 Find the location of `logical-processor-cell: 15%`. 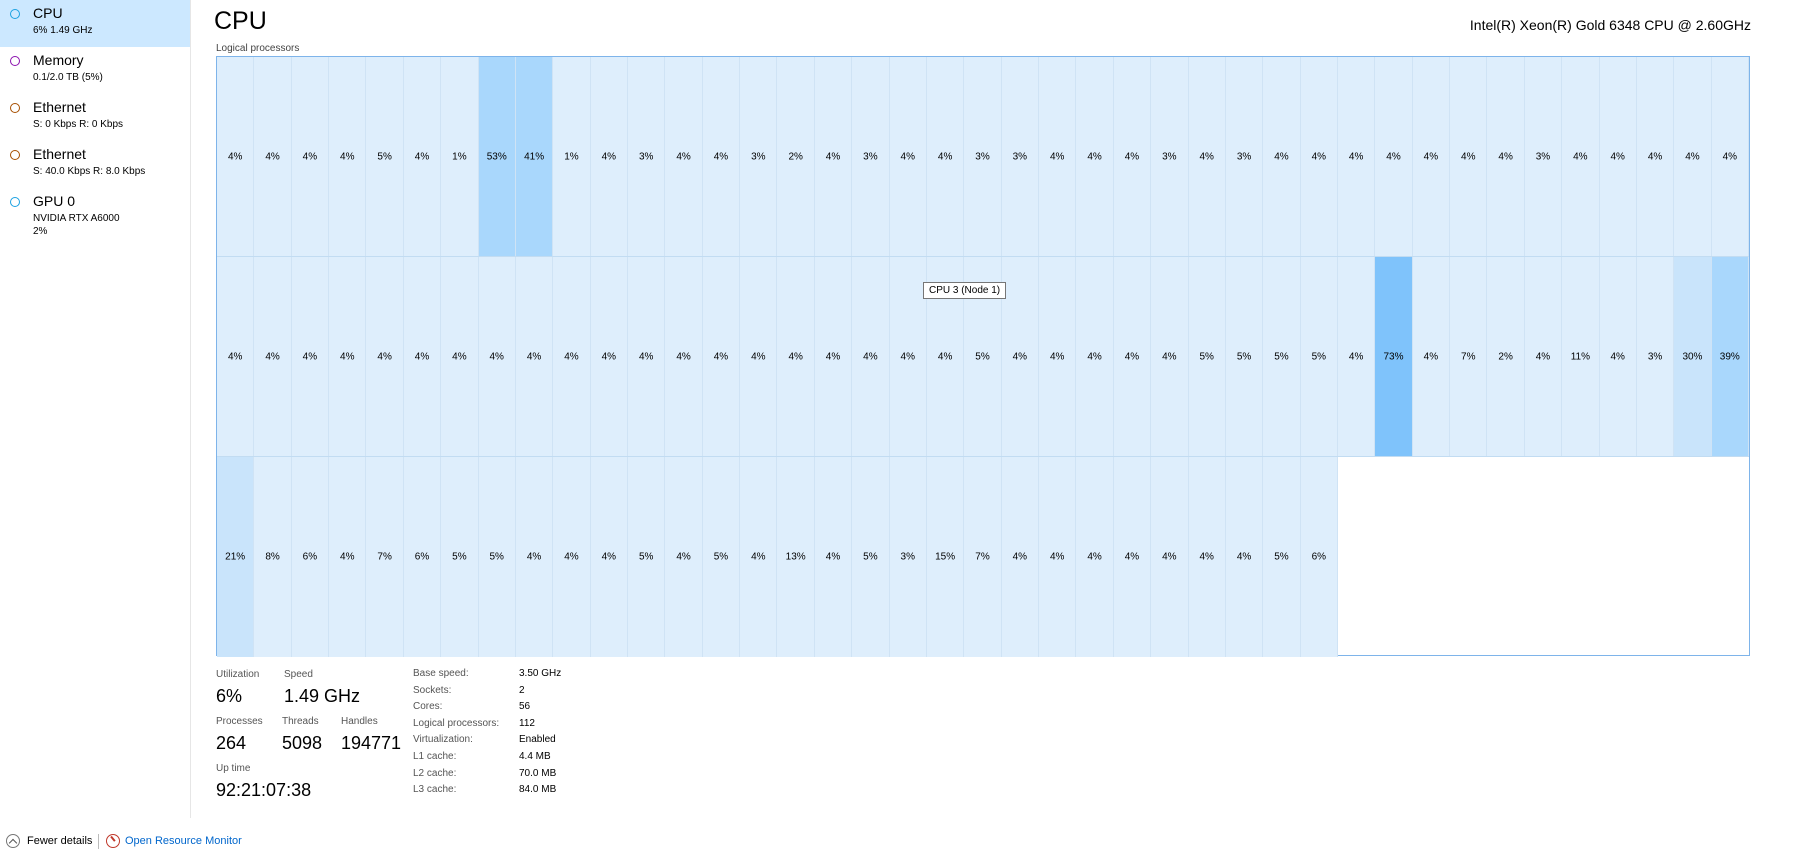

logical-processor-cell: 15% is located at coordinates (945, 557).